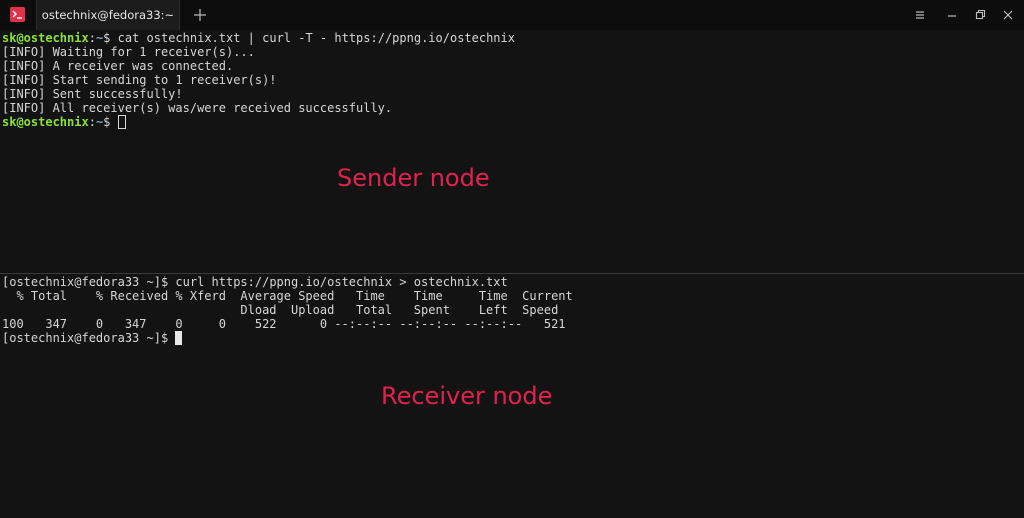 Image resolution: width=1024 pixels, height=518 pixels. What do you see at coordinates (280, 310) in the screenshot?
I see `progress-header-line: Dload Upload Total Spent Left Speed` at bounding box center [280, 310].